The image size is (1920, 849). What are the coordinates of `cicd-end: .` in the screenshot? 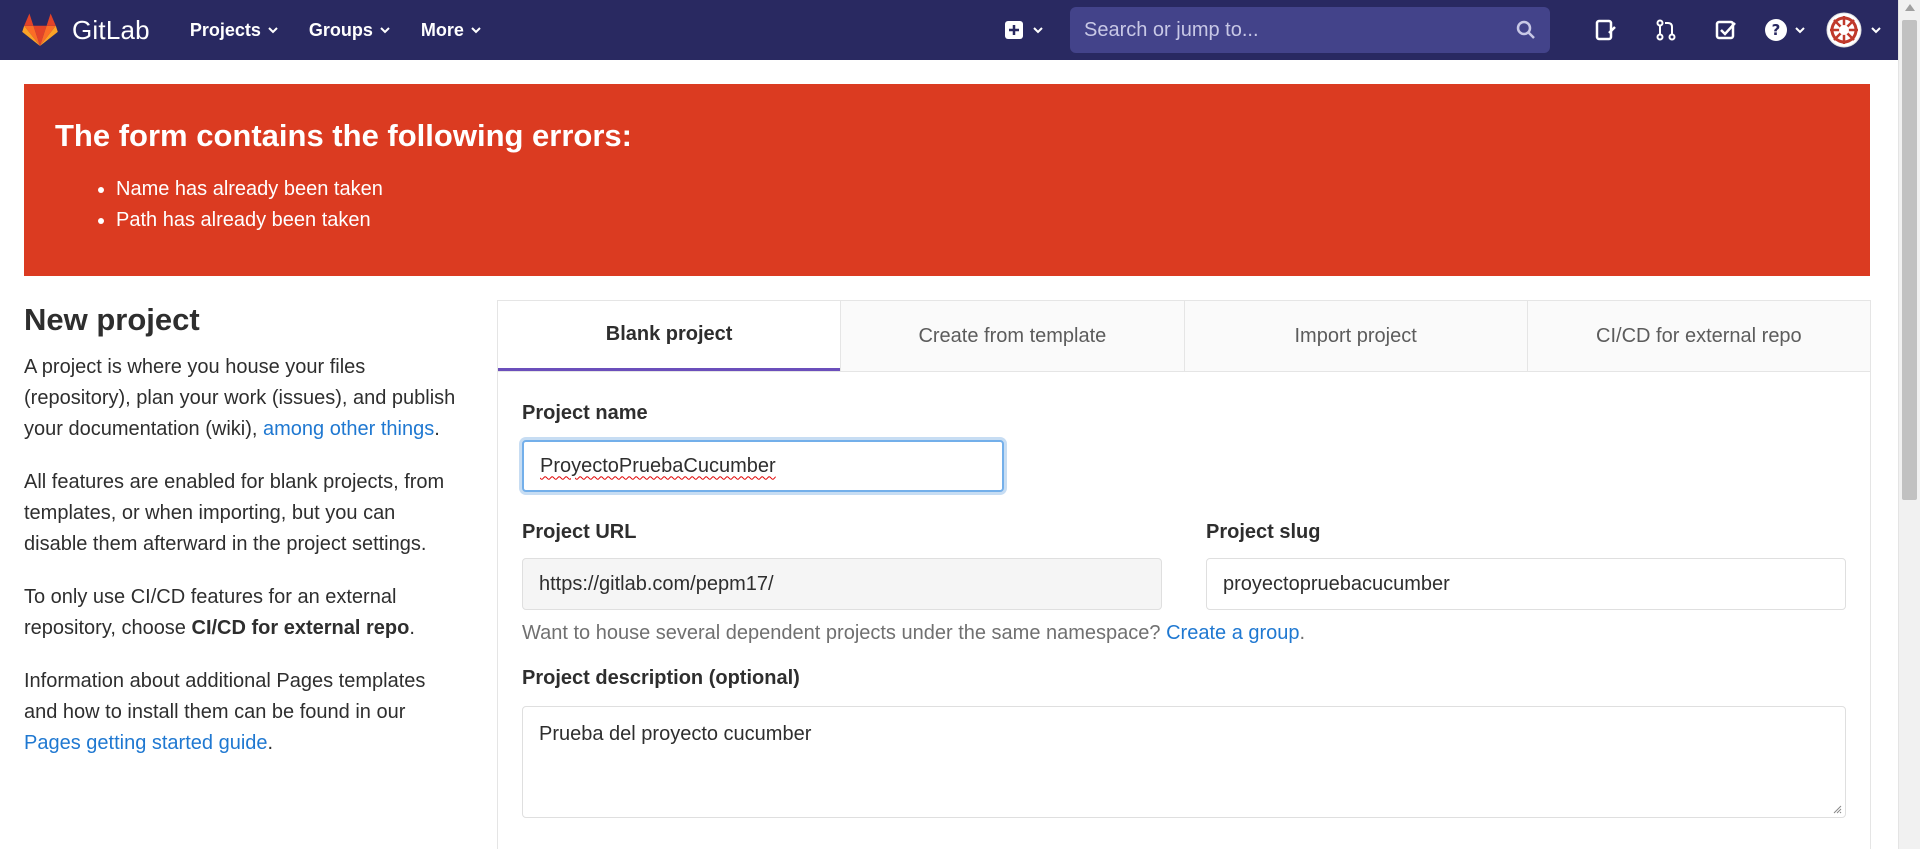 It's located at (412, 628).